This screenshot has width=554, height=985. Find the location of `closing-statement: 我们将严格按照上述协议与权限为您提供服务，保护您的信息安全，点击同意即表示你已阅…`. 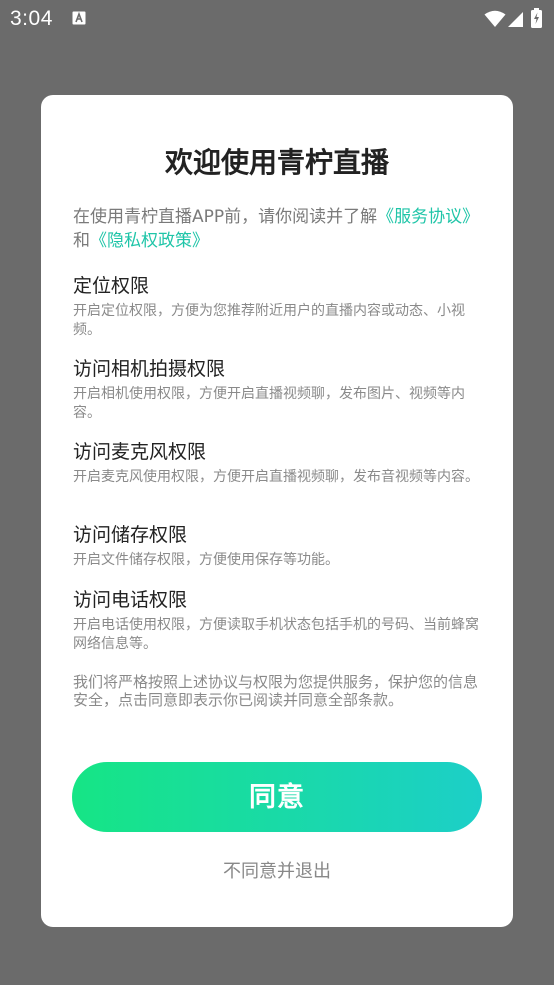

closing-statement: 我们将严格按照上述协议与权限为您提供服务，保护您的信息安全，点击同意即表示你已阅… is located at coordinates (276, 691).